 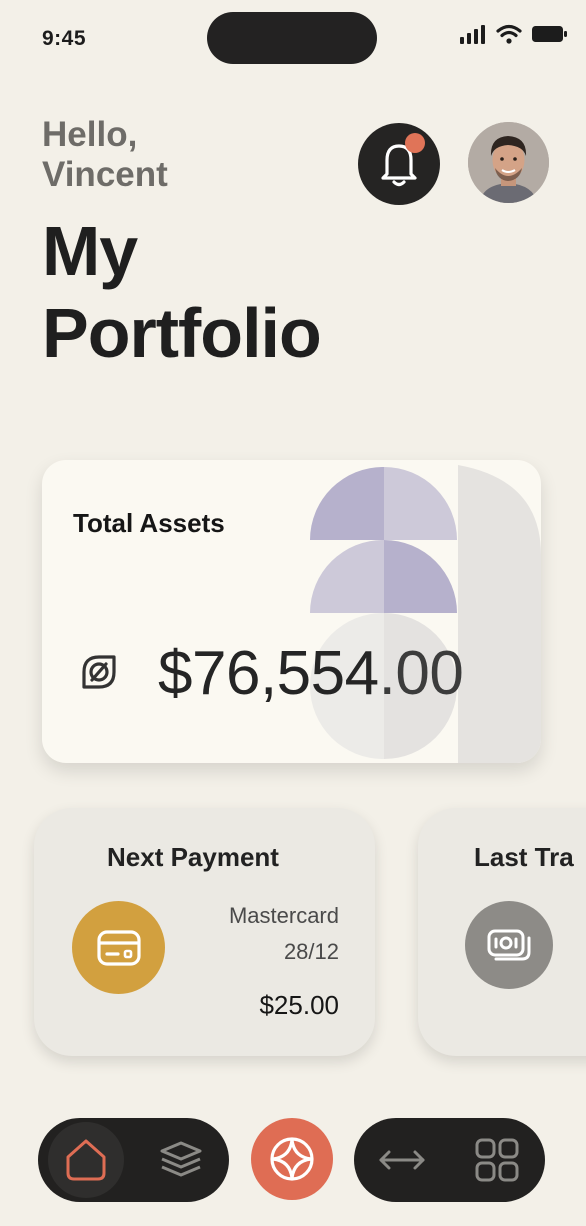 I want to click on cash-icon-badge, so click(x=509, y=945).